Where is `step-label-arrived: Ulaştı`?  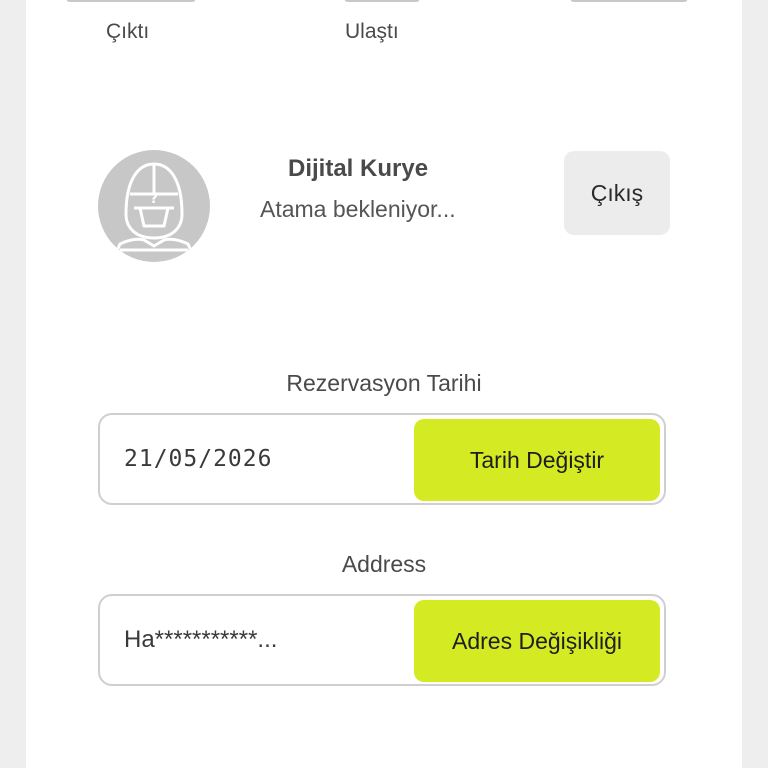
step-label-arrived: Ulaştı is located at coordinates (372, 31).